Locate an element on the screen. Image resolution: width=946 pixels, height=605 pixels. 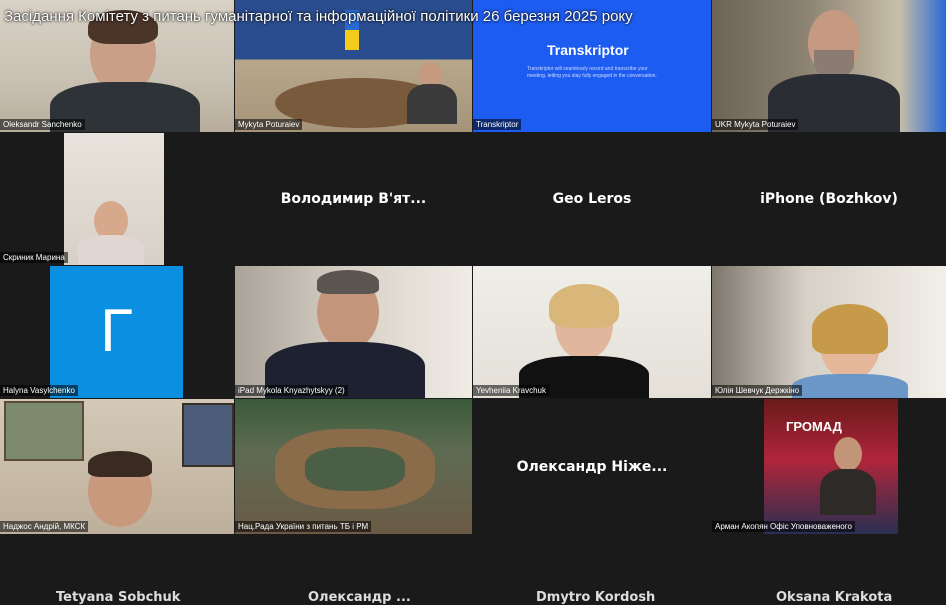
participant-name: iPad Mykola Knyazhytskyy (2) is located at coordinates (291, 390).